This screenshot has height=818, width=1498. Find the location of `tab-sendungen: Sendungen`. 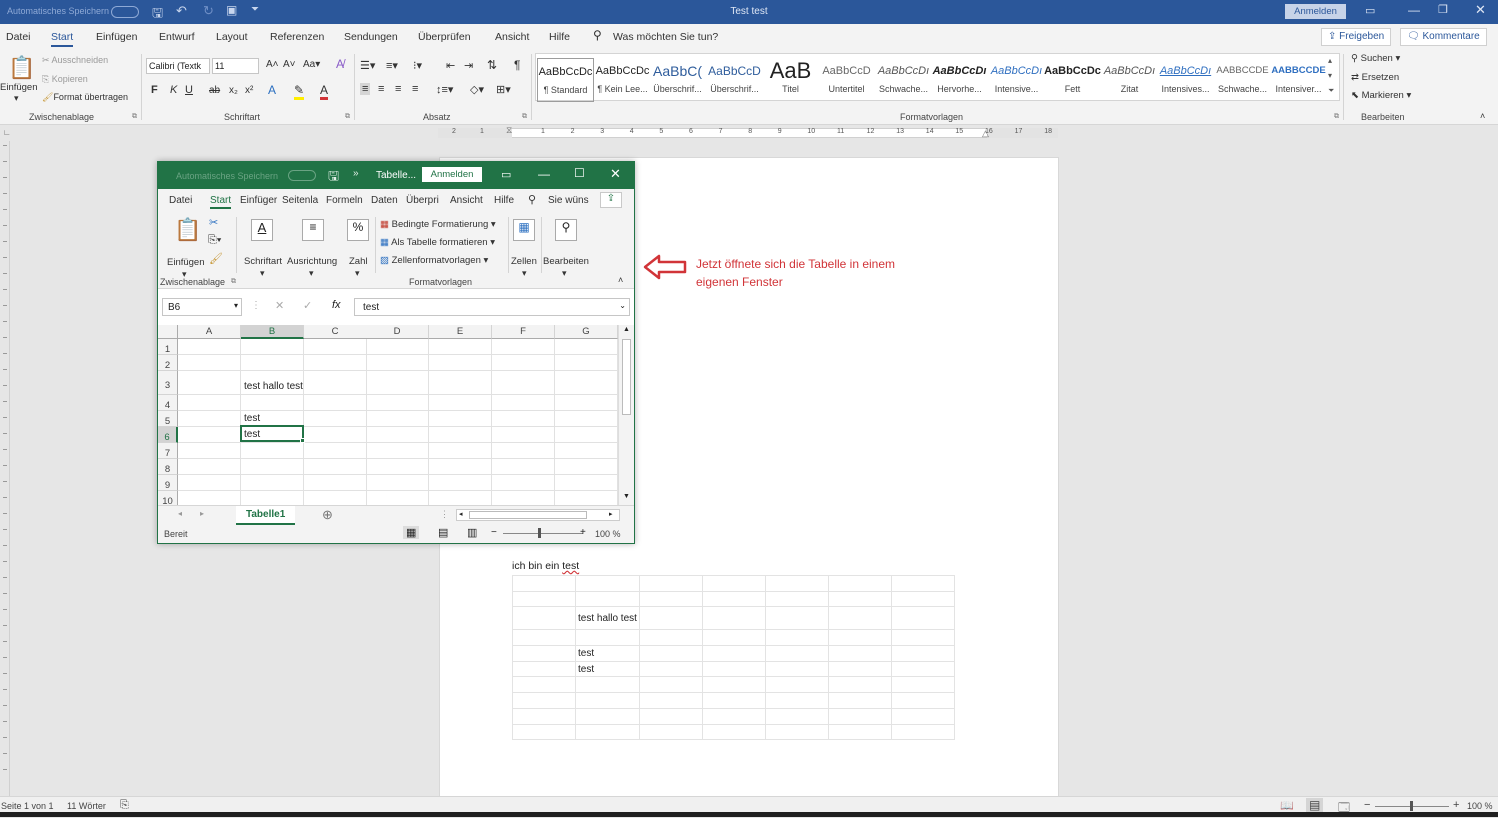

tab-sendungen: Sendungen is located at coordinates (371, 37).